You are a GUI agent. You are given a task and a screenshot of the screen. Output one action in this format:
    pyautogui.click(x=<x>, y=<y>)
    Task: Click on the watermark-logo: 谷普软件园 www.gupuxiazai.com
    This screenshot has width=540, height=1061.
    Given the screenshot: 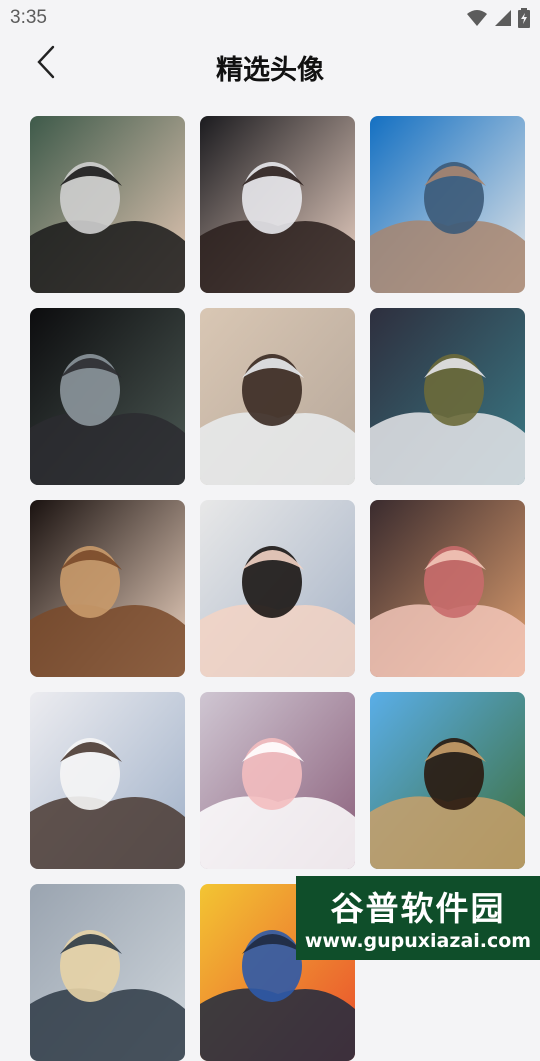 What is the action you would take?
    pyautogui.click(x=418, y=918)
    